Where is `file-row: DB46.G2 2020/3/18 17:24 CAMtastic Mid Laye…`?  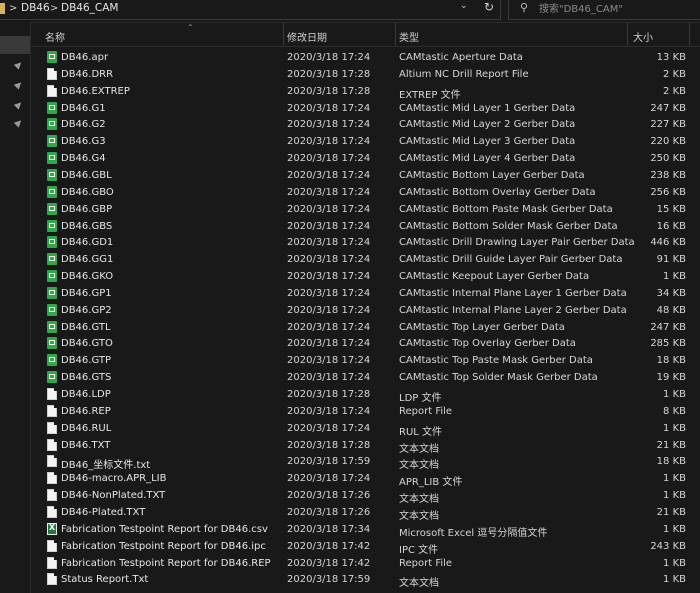 file-row: DB46.G2 2020/3/18 17:24 CAMtastic Mid Laye… is located at coordinates (365, 125).